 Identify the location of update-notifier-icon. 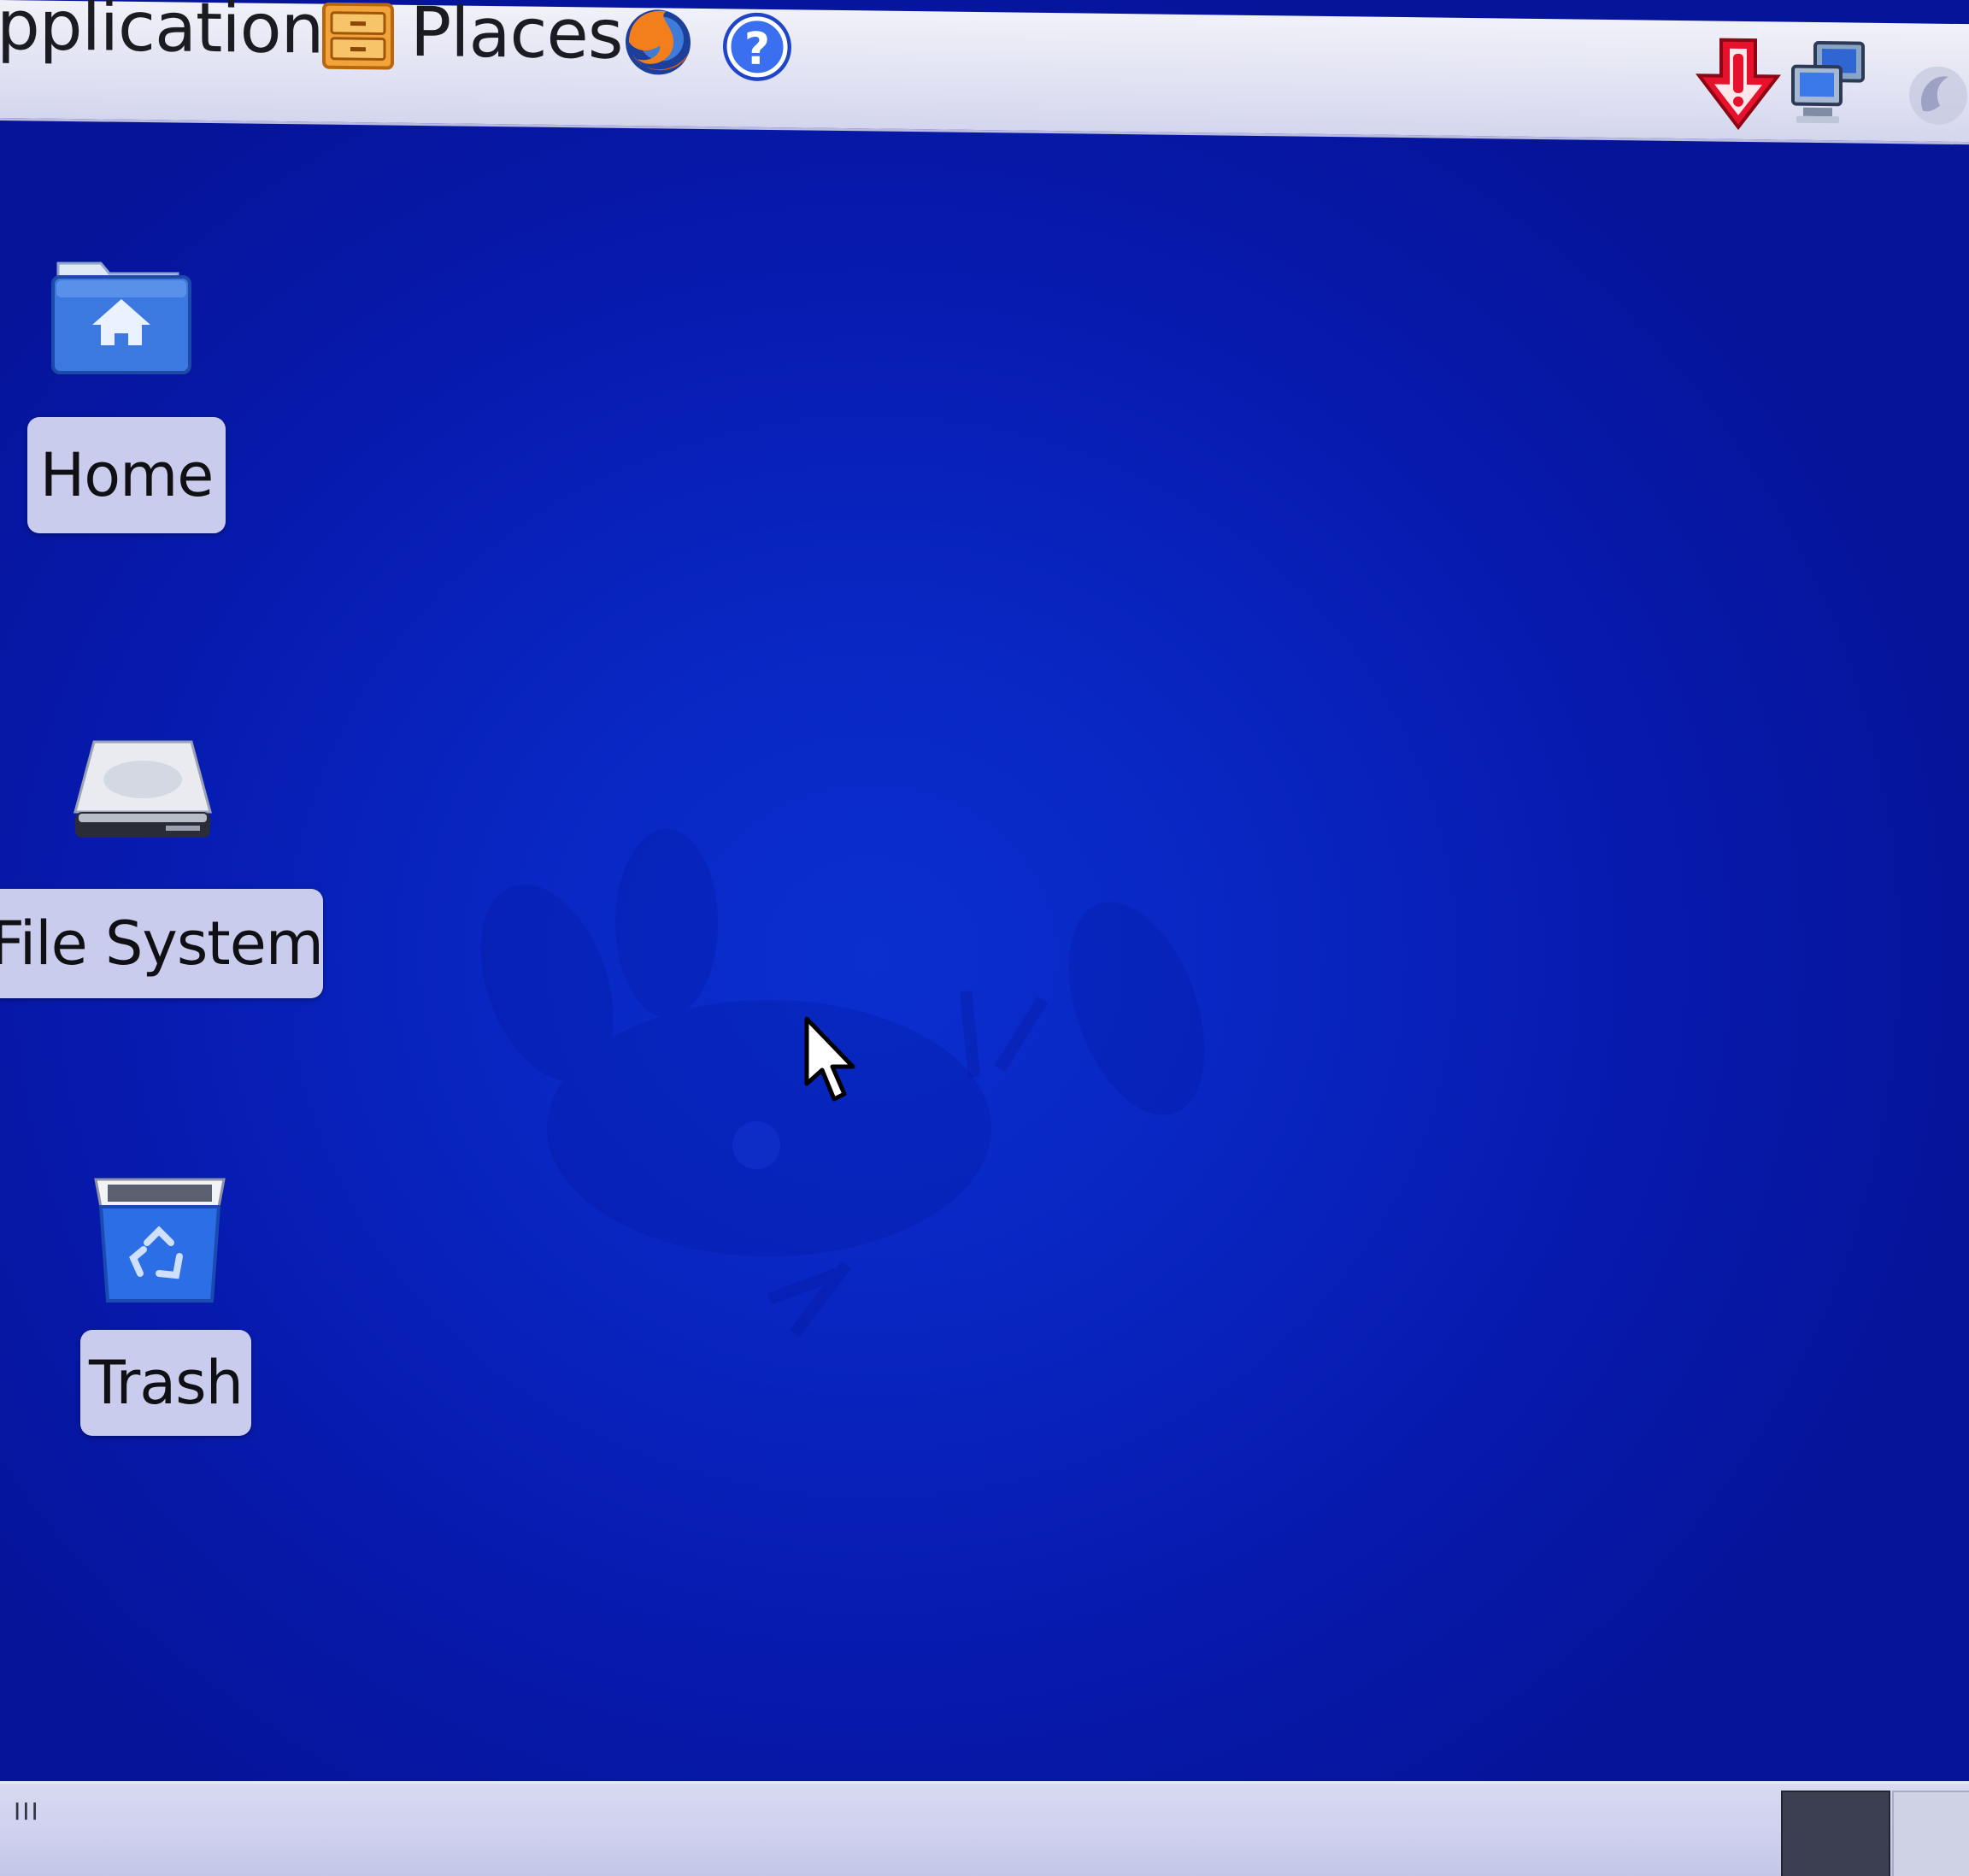
(1738, 84).